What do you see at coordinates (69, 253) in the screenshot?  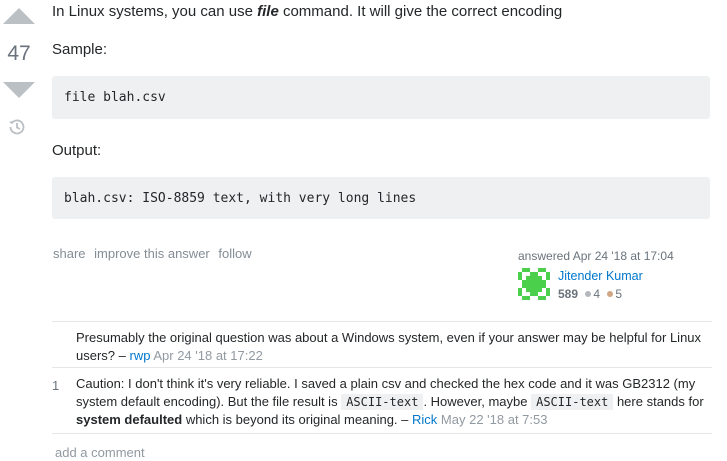 I see `share-link: share` at bounding box center [69, 253].